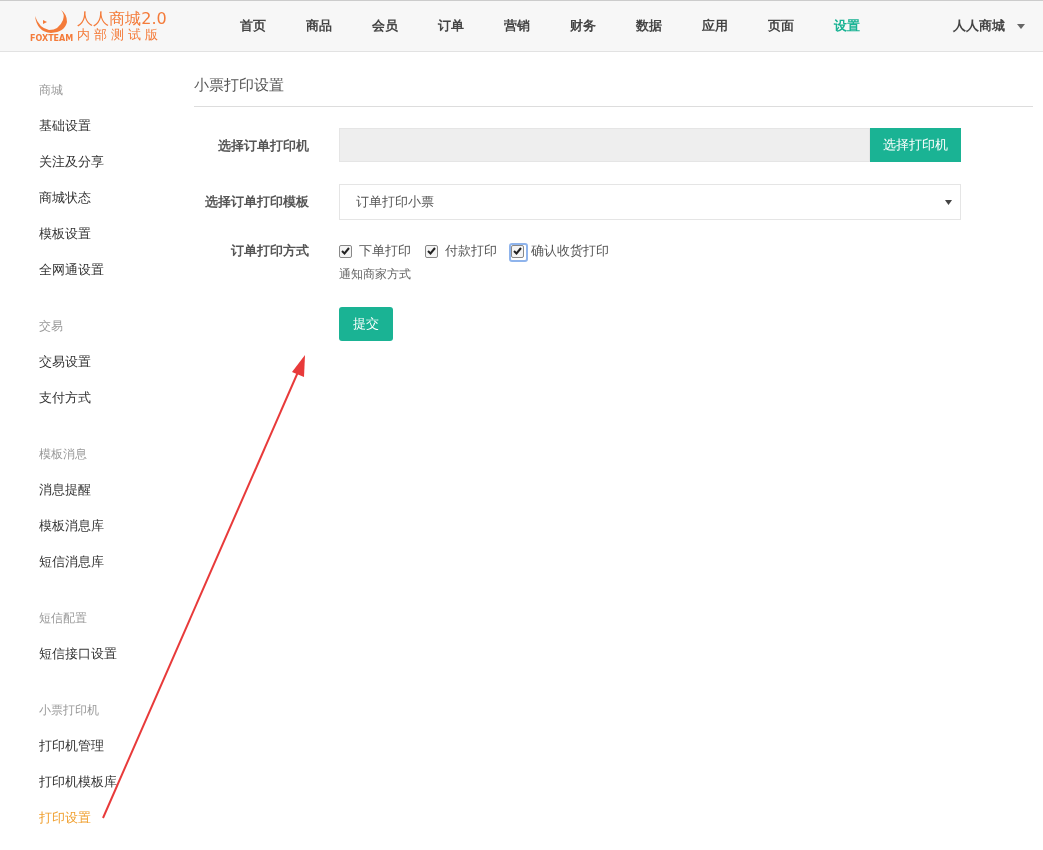  Describe the element at coordinates (253, 26) in the screenshot. I see `nav-item: 首页` at that location.